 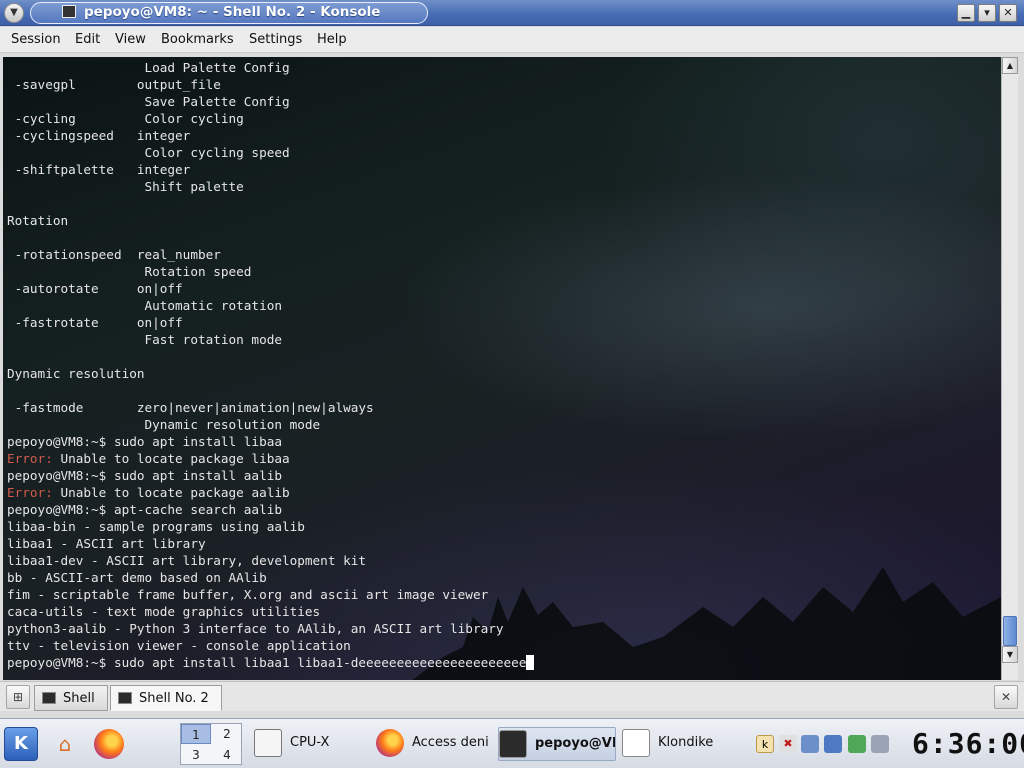 I want to click on close-button: ✕, so click(x=1008, y=13).